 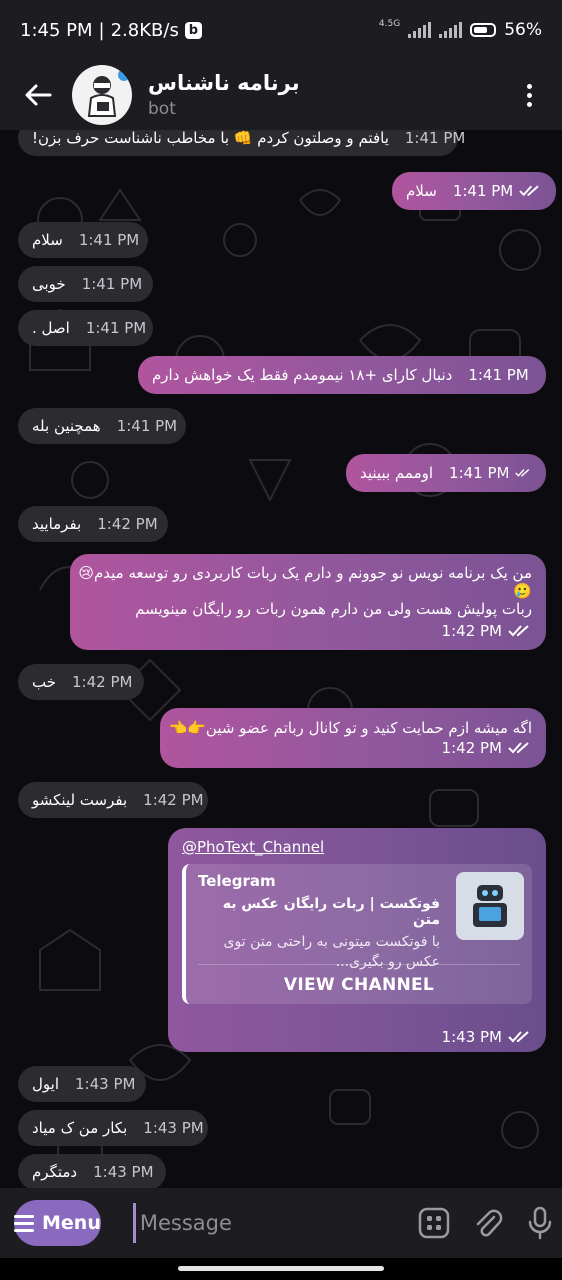 I want to click on message-incoming: بفرمایید 1:42 PM, so click(x=93, y=524).